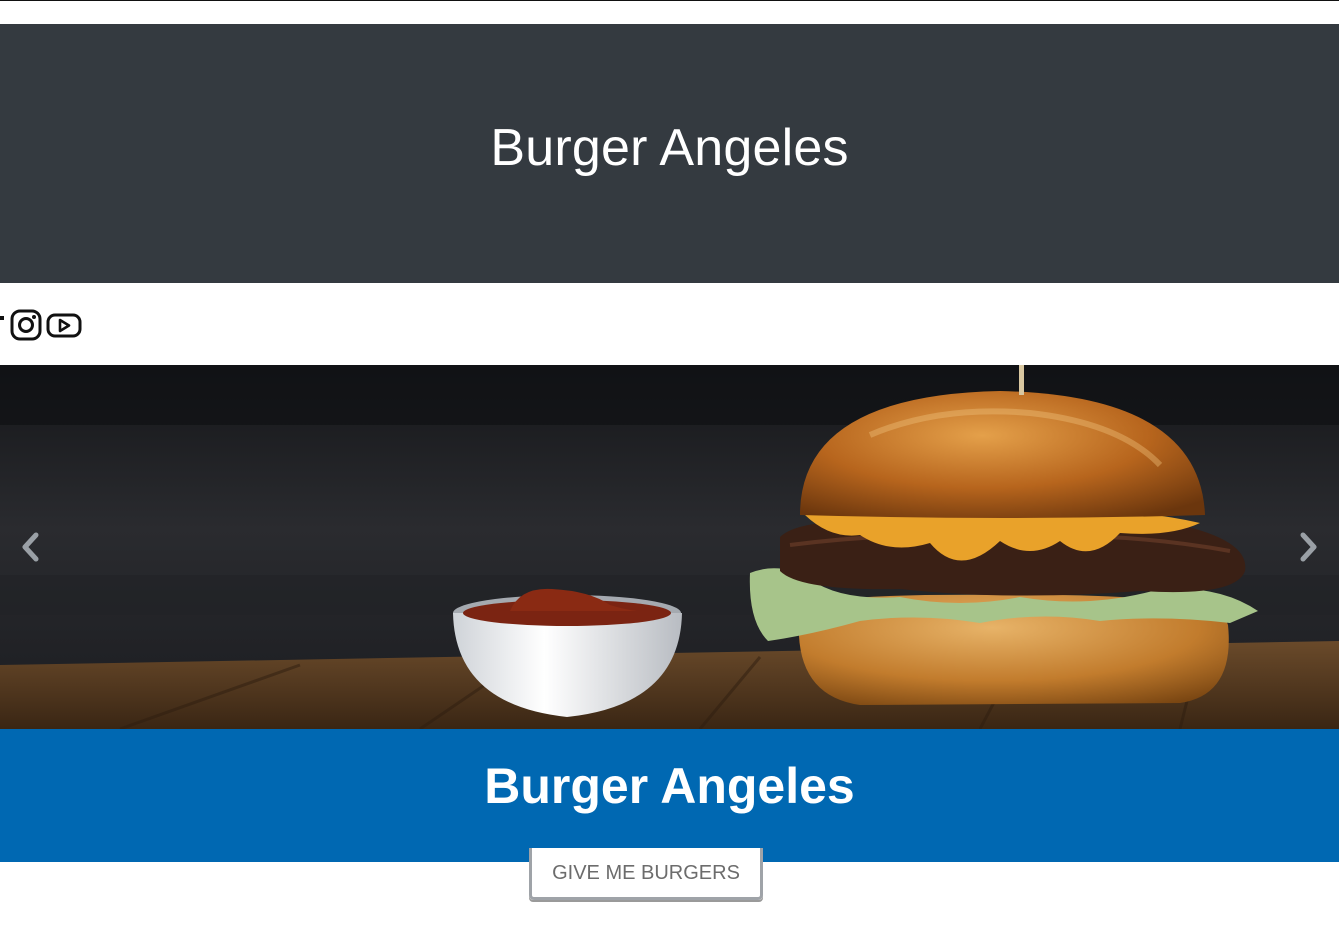 The width and height of the screenshot is (1339, 939). Describe the element at coordinates (3, 325) in the screenshot. I see `facebook-icon` at that location.